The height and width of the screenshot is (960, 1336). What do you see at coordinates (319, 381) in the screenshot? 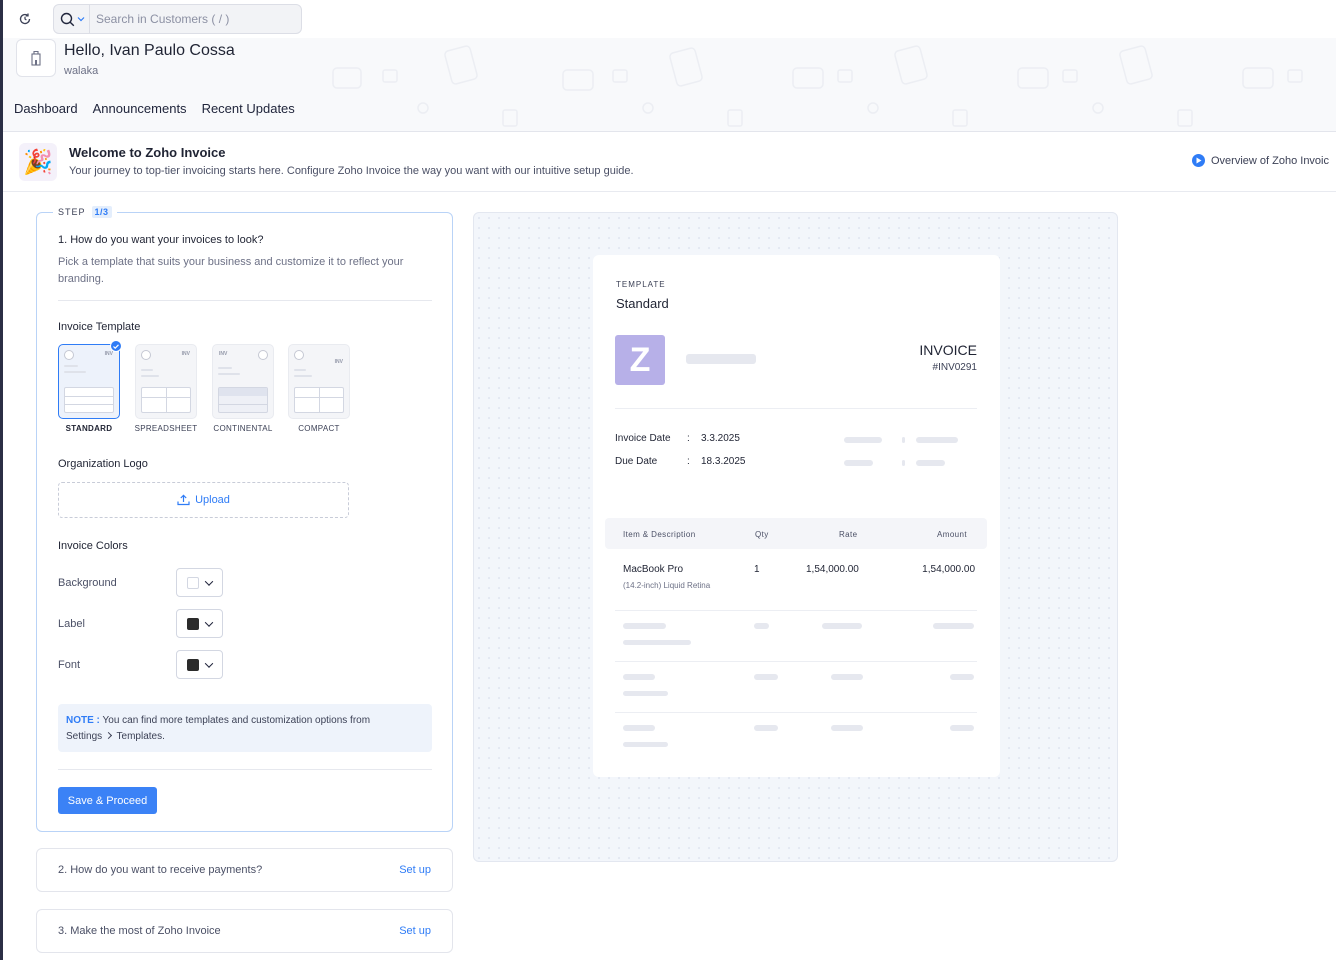
I see `template-option-compact: INV` at bounding box center [319, 381].